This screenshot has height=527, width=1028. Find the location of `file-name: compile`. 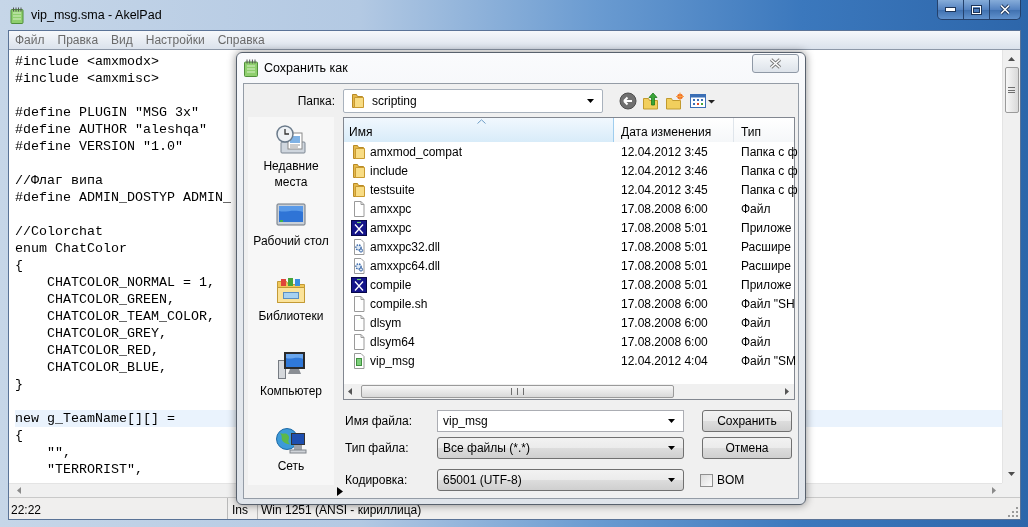

file-name: compile is located at coordinates (391, 284).